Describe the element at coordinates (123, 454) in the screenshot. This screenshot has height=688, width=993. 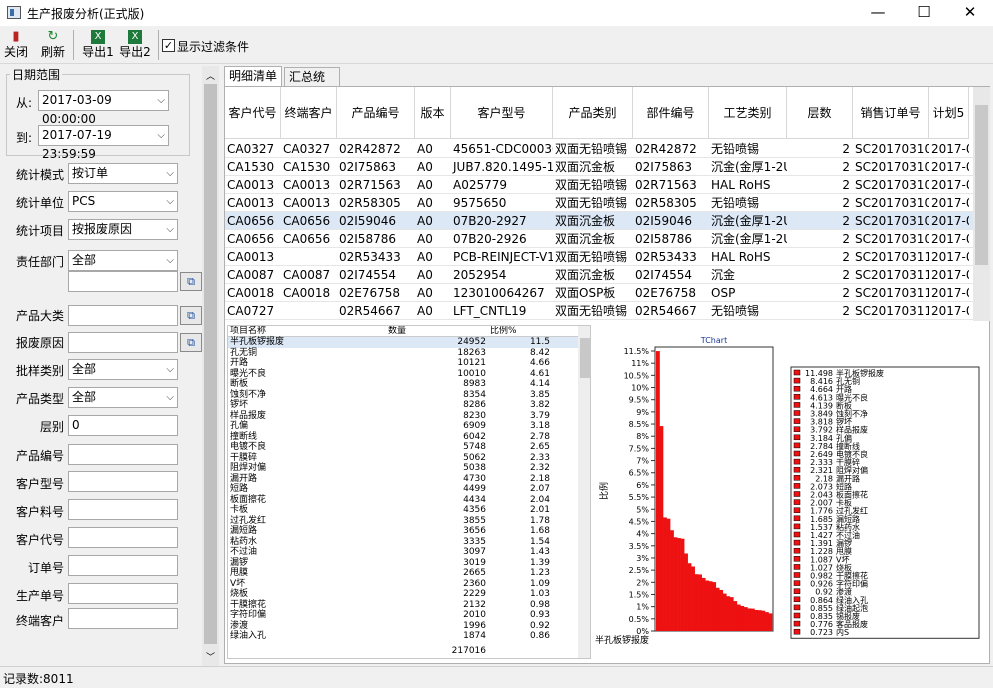
I see `prod-no-field` at that location.